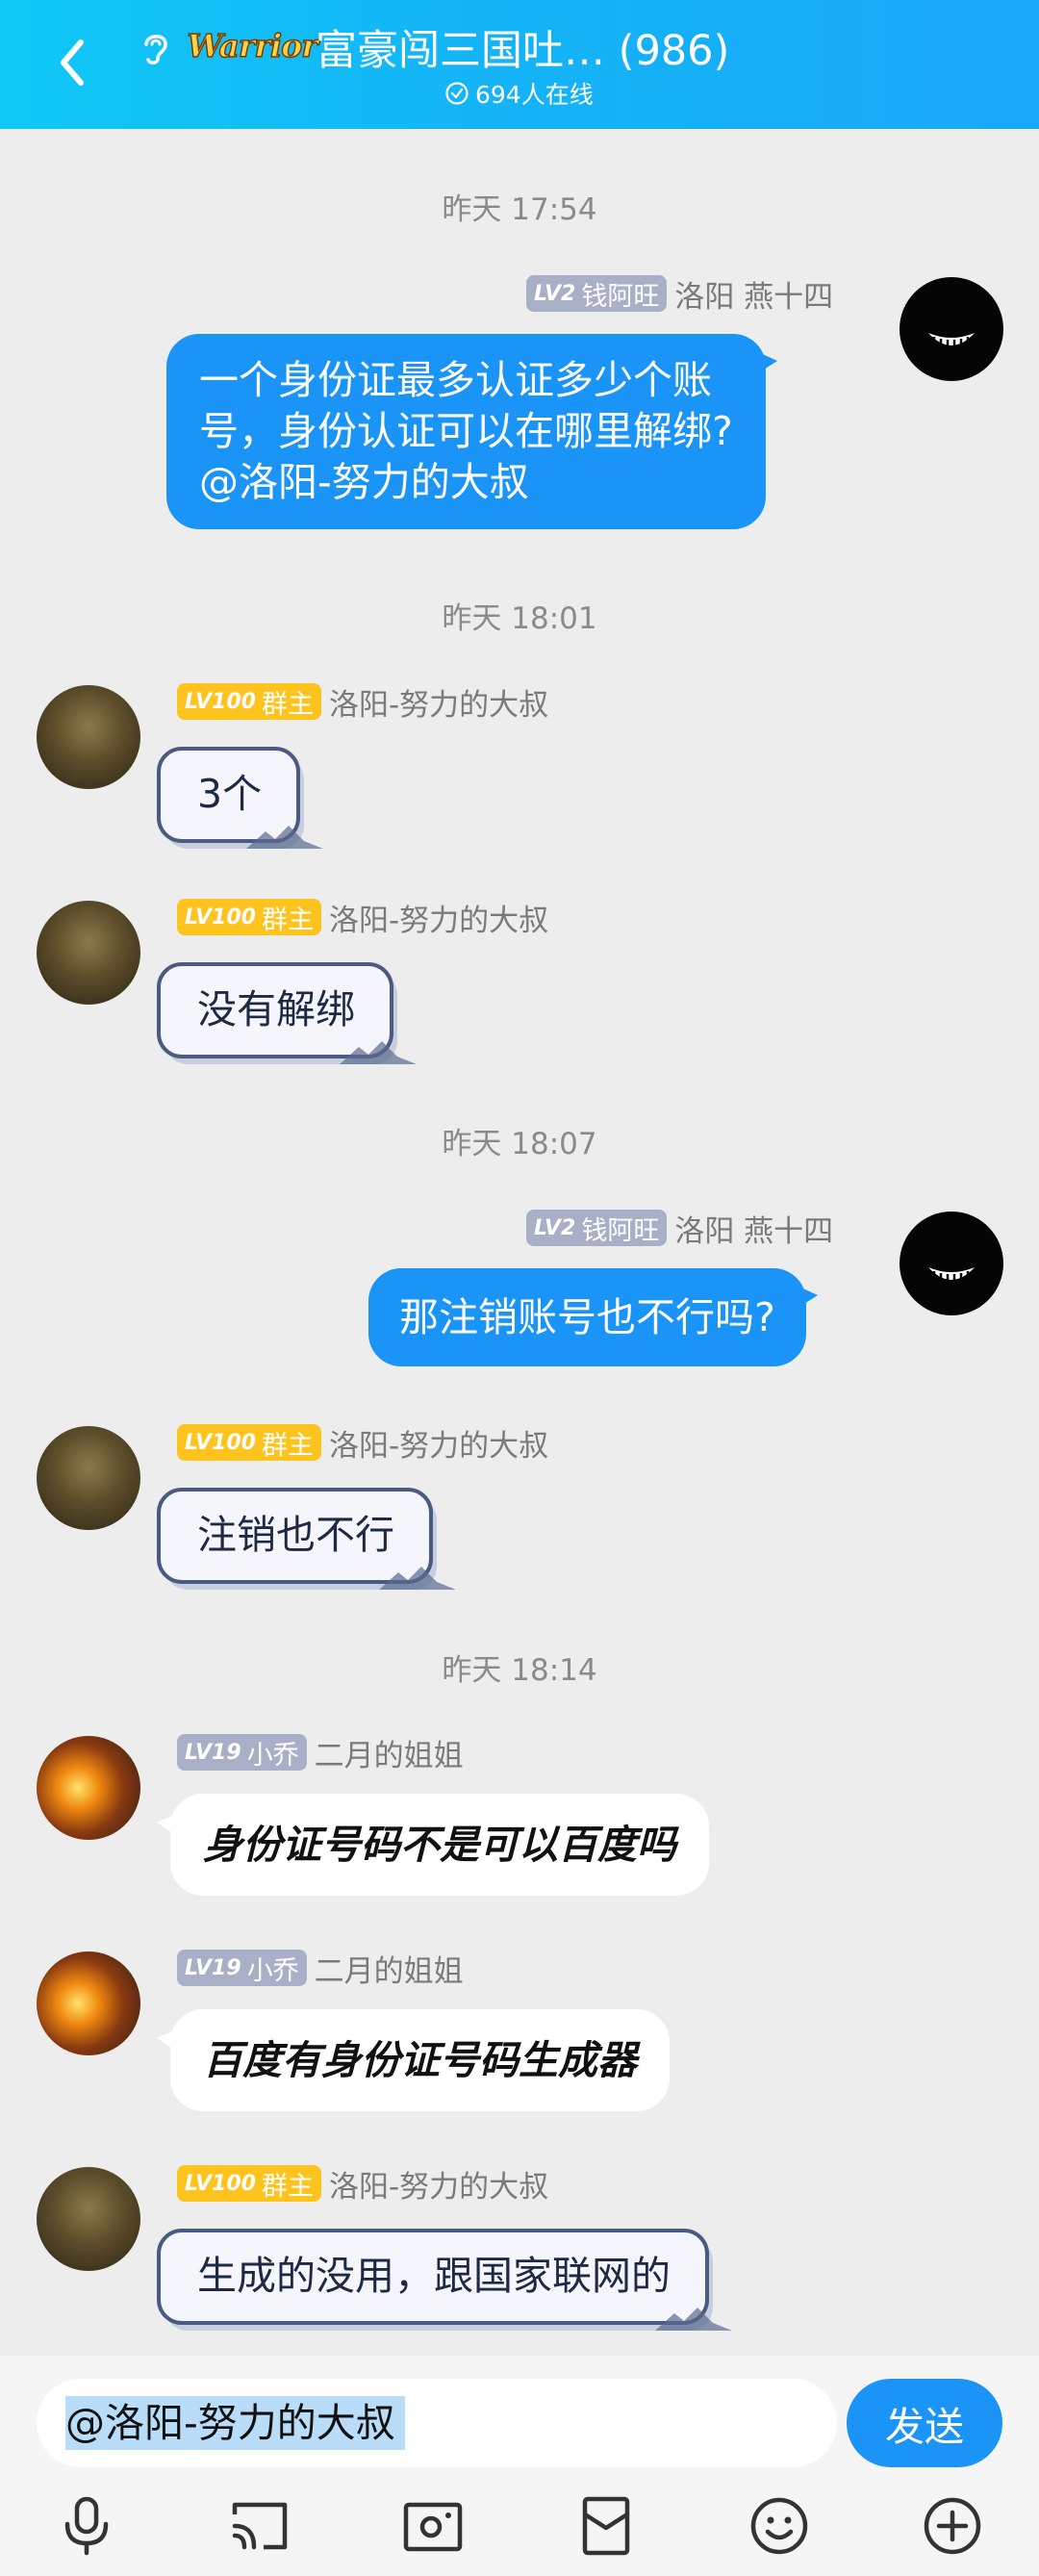 Image resolution: width=1039 pixels, height=2576 pixels. I want to click on timestamp: 昨天 17:54, so click(519, 209).